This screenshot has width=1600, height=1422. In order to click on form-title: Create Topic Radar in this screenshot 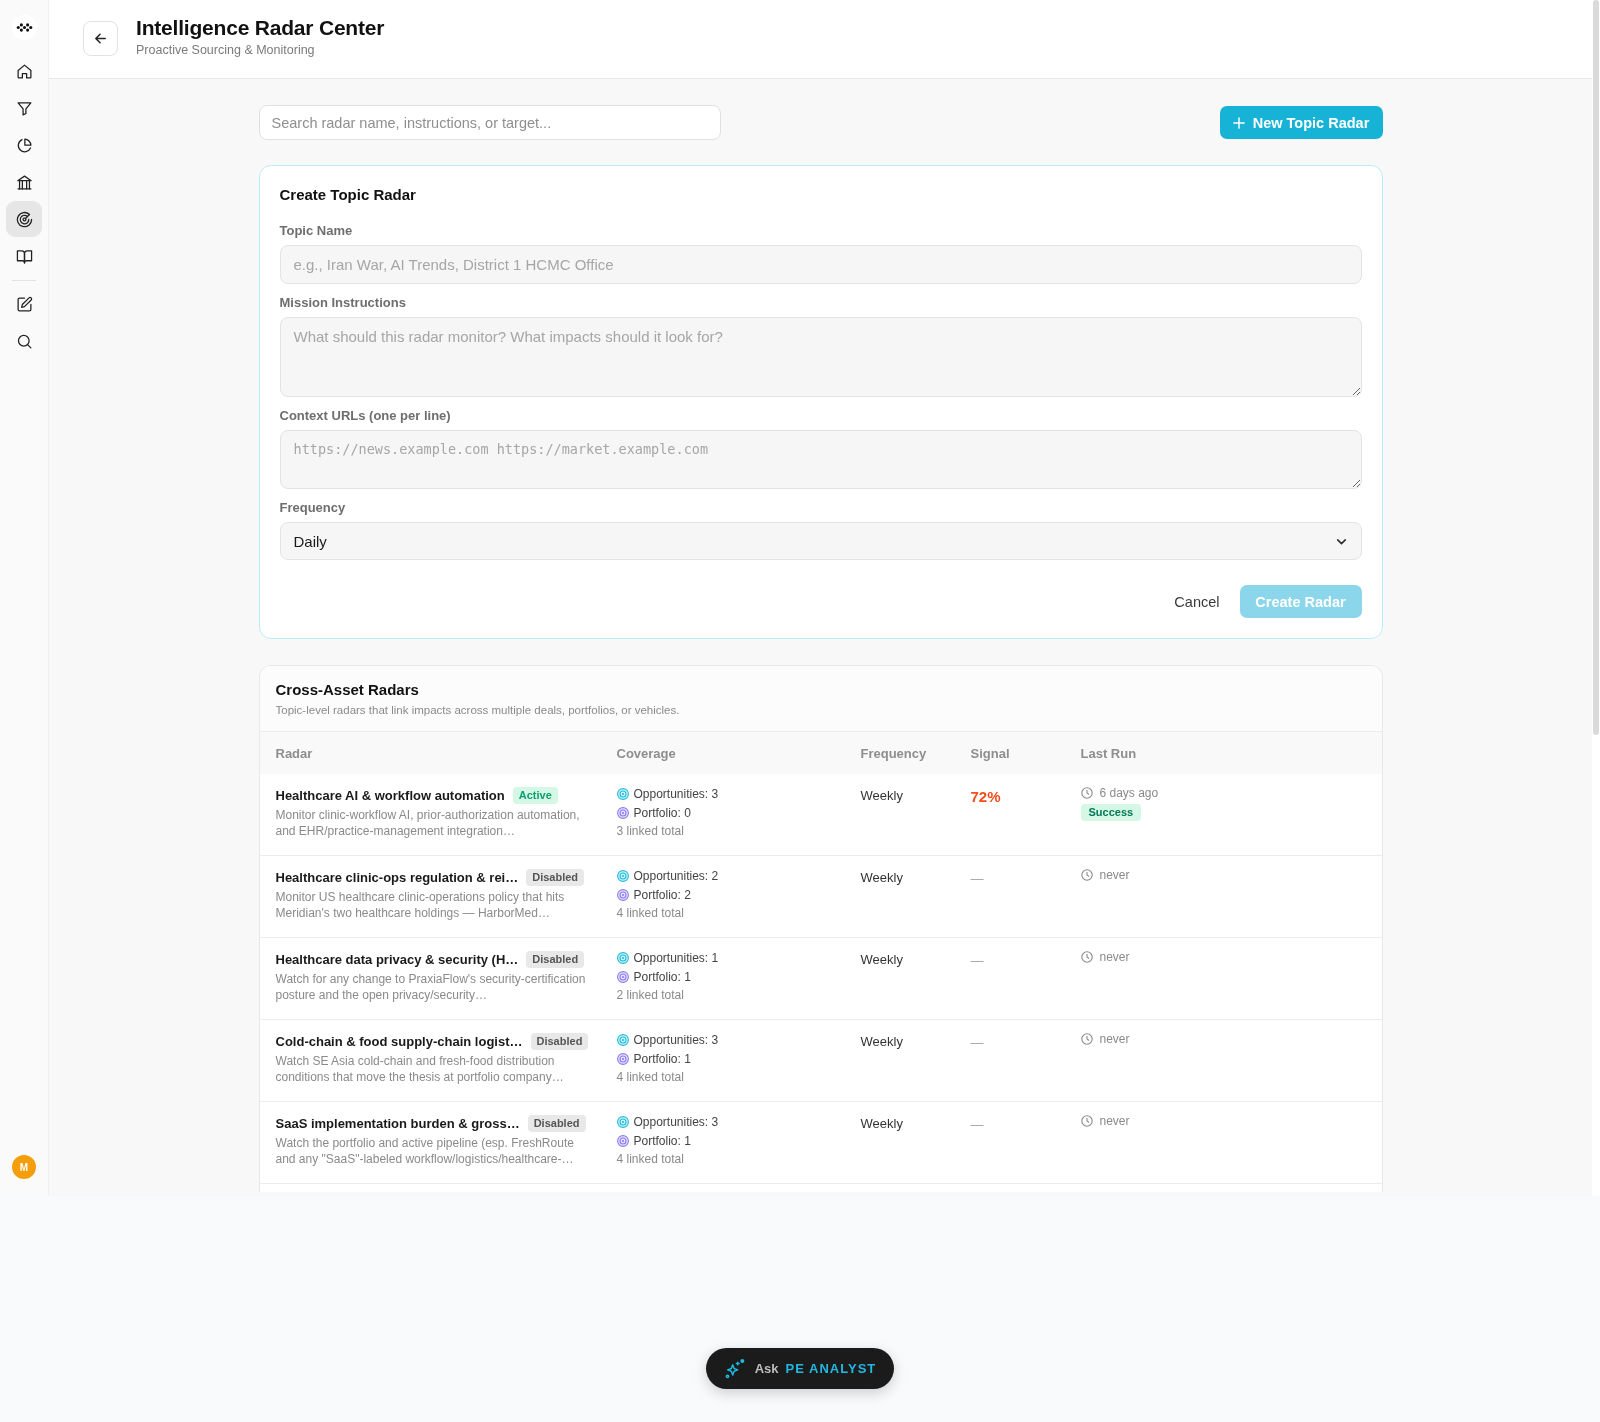, I will do `click(348, 195)`.